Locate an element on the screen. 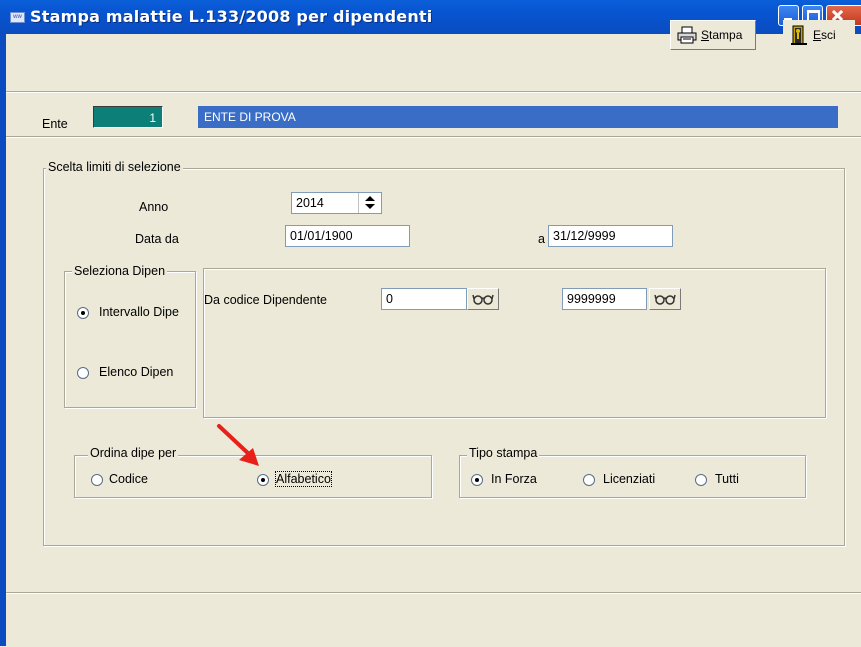 The width and height of the screenshot is (861, 647). app-icon: ww is located at coordinates (17, 17).